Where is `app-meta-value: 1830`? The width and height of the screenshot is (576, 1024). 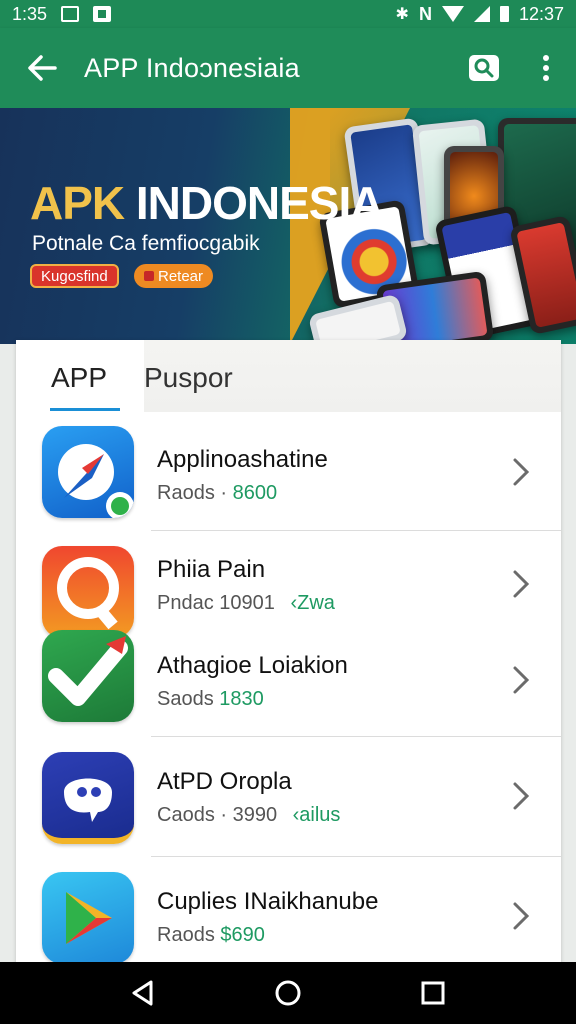 app-meta-value: 1830 is located at coordinates (241, 699).